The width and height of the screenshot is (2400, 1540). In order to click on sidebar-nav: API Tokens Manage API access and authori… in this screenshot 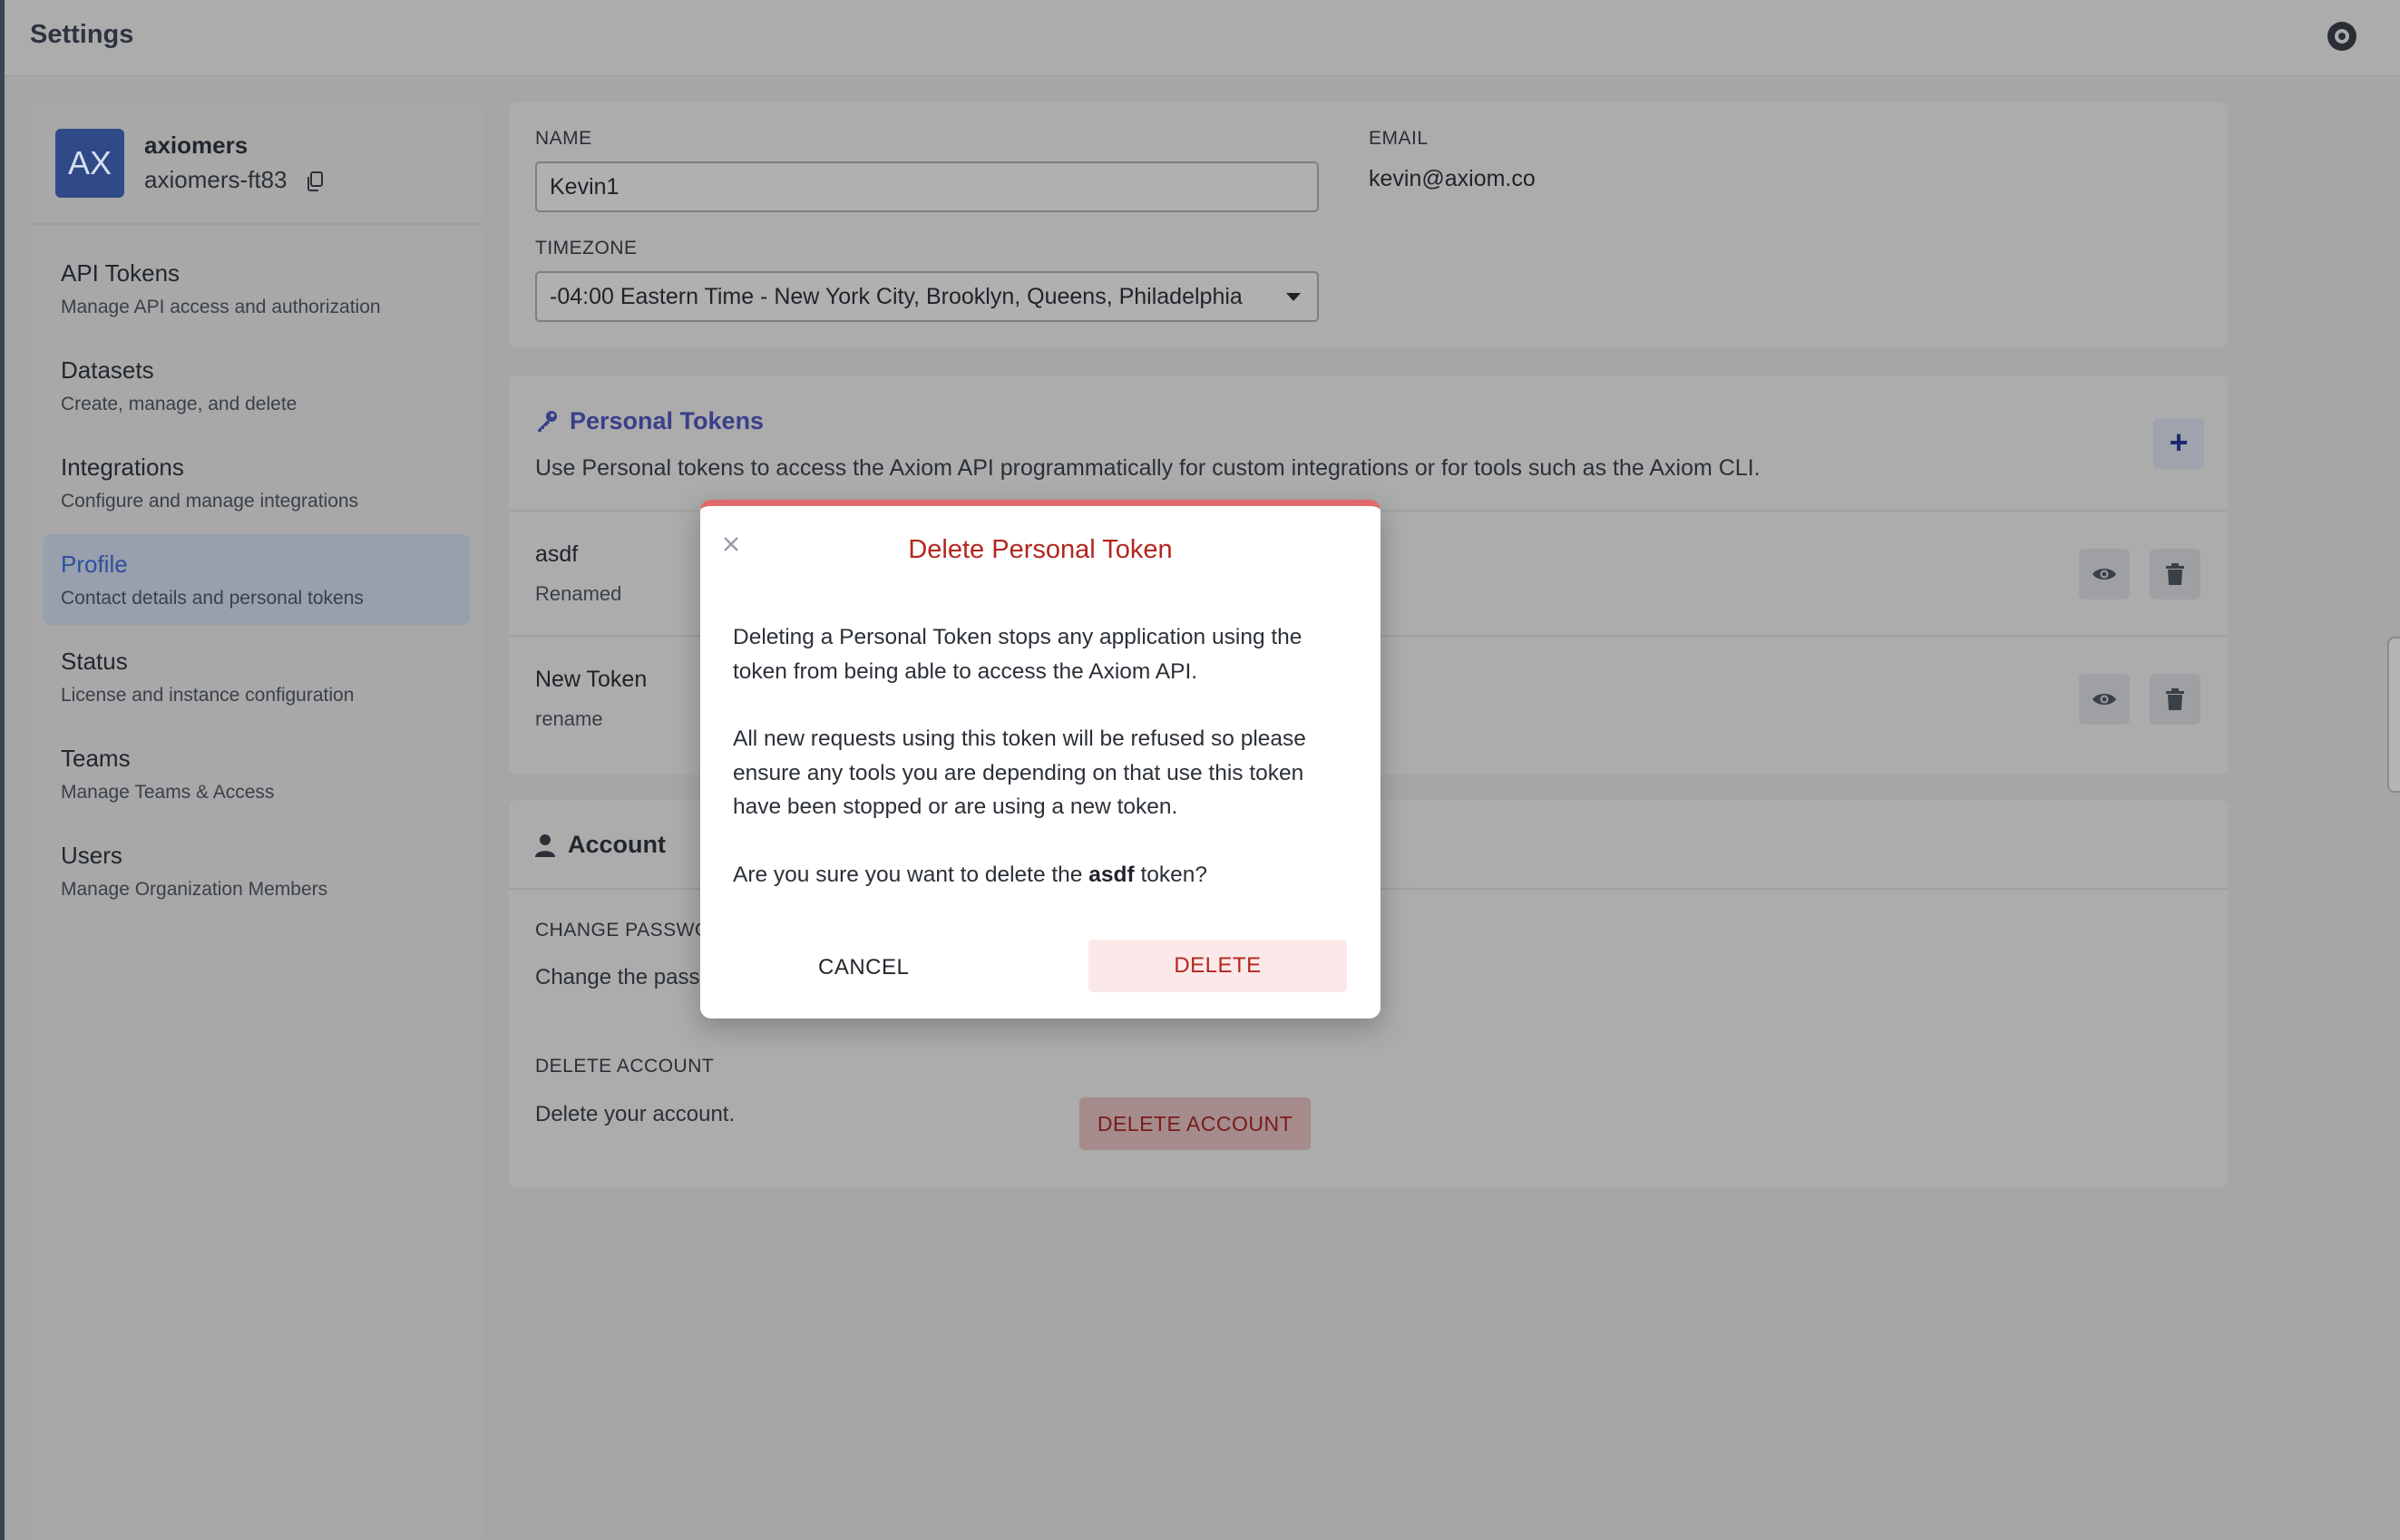, I will do `click(257, 582)`.